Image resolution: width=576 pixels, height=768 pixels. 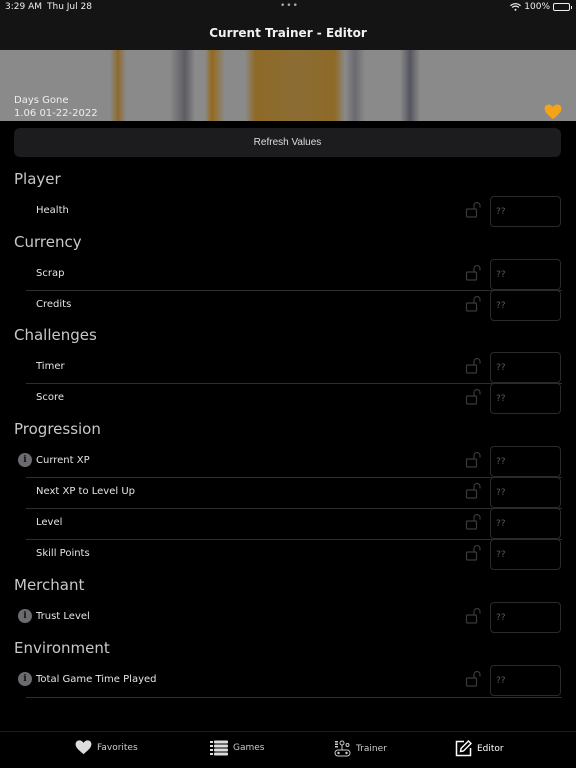 What do you see at coordinates (63, 553) in the screenshot?
I see `row-label: Skill Points` at bounding box center [63, 553].